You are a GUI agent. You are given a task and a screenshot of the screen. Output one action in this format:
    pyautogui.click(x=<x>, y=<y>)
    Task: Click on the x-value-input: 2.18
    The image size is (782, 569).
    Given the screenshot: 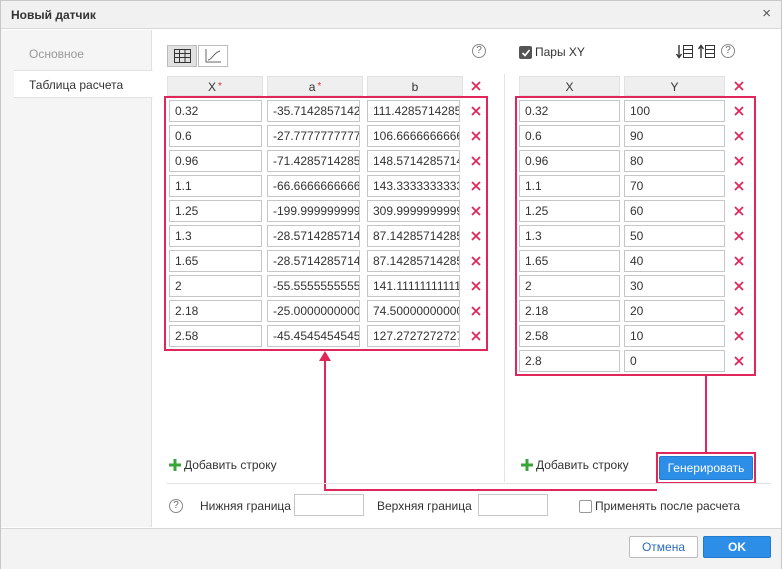 What is the action you would take?
    pyautogui.click(x=215, y=311)
    